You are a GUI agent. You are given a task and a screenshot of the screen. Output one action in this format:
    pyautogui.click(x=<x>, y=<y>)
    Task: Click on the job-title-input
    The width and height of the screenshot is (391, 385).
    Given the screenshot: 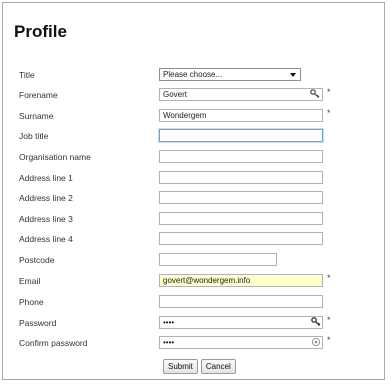 What is the action you would take?
    pyautogui.click(x=241, y=135)
    